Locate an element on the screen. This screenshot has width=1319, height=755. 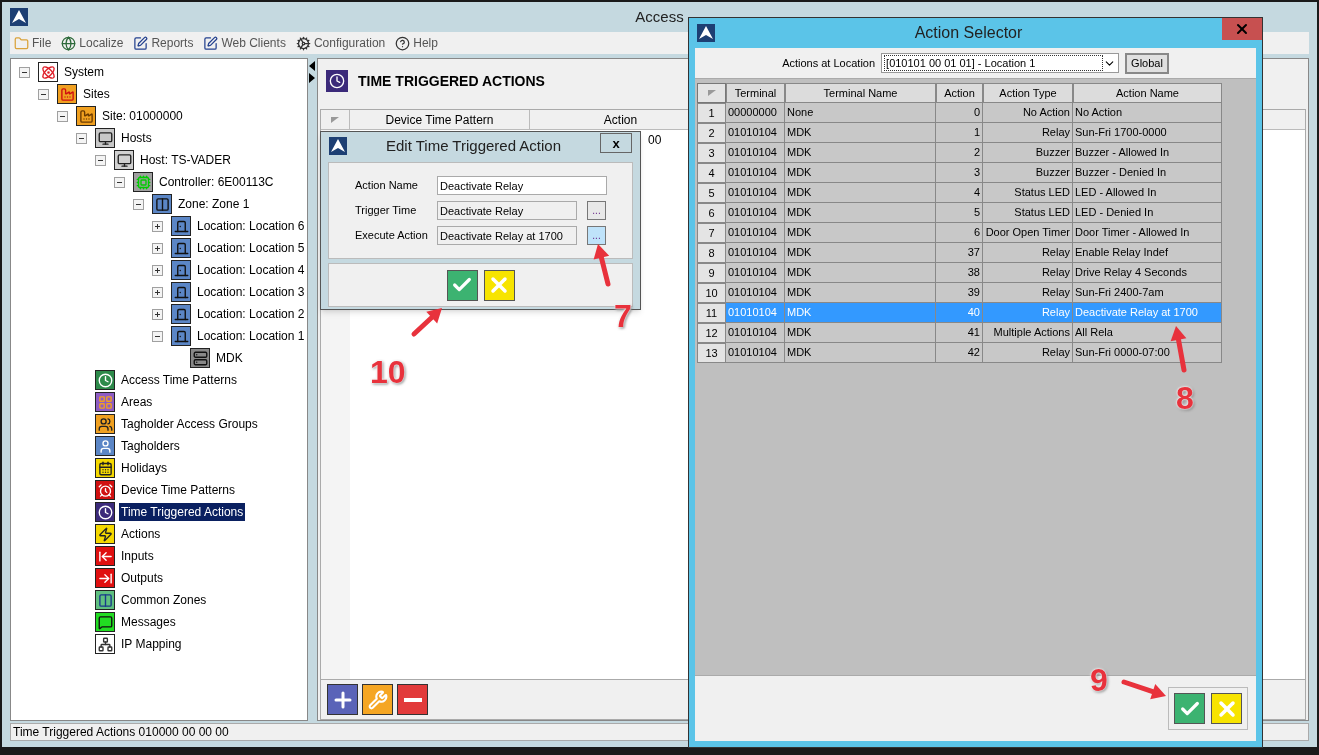
output-arrows-icon is located at coordinates (105, 578).